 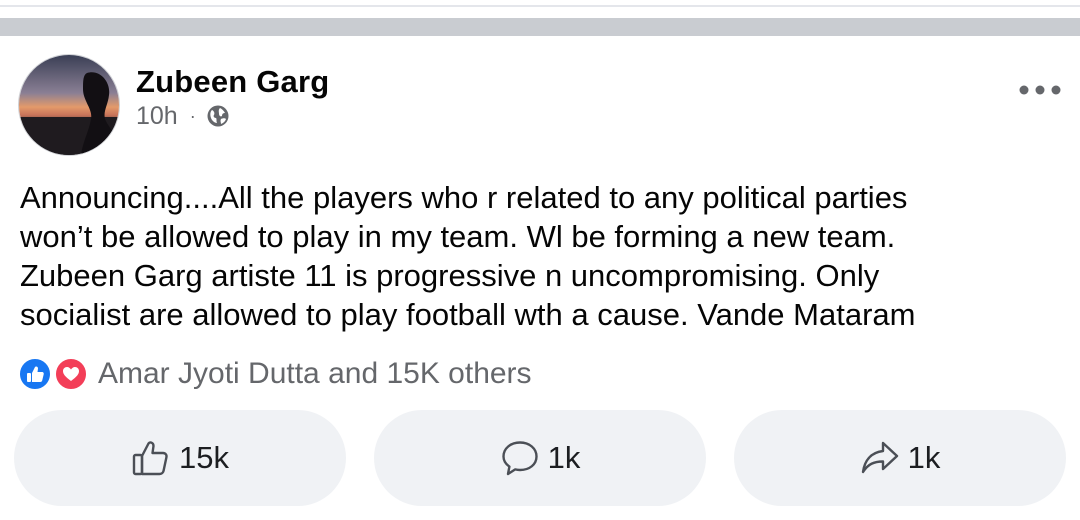 I want to click on feed-separator, so click(x=540, y=27).